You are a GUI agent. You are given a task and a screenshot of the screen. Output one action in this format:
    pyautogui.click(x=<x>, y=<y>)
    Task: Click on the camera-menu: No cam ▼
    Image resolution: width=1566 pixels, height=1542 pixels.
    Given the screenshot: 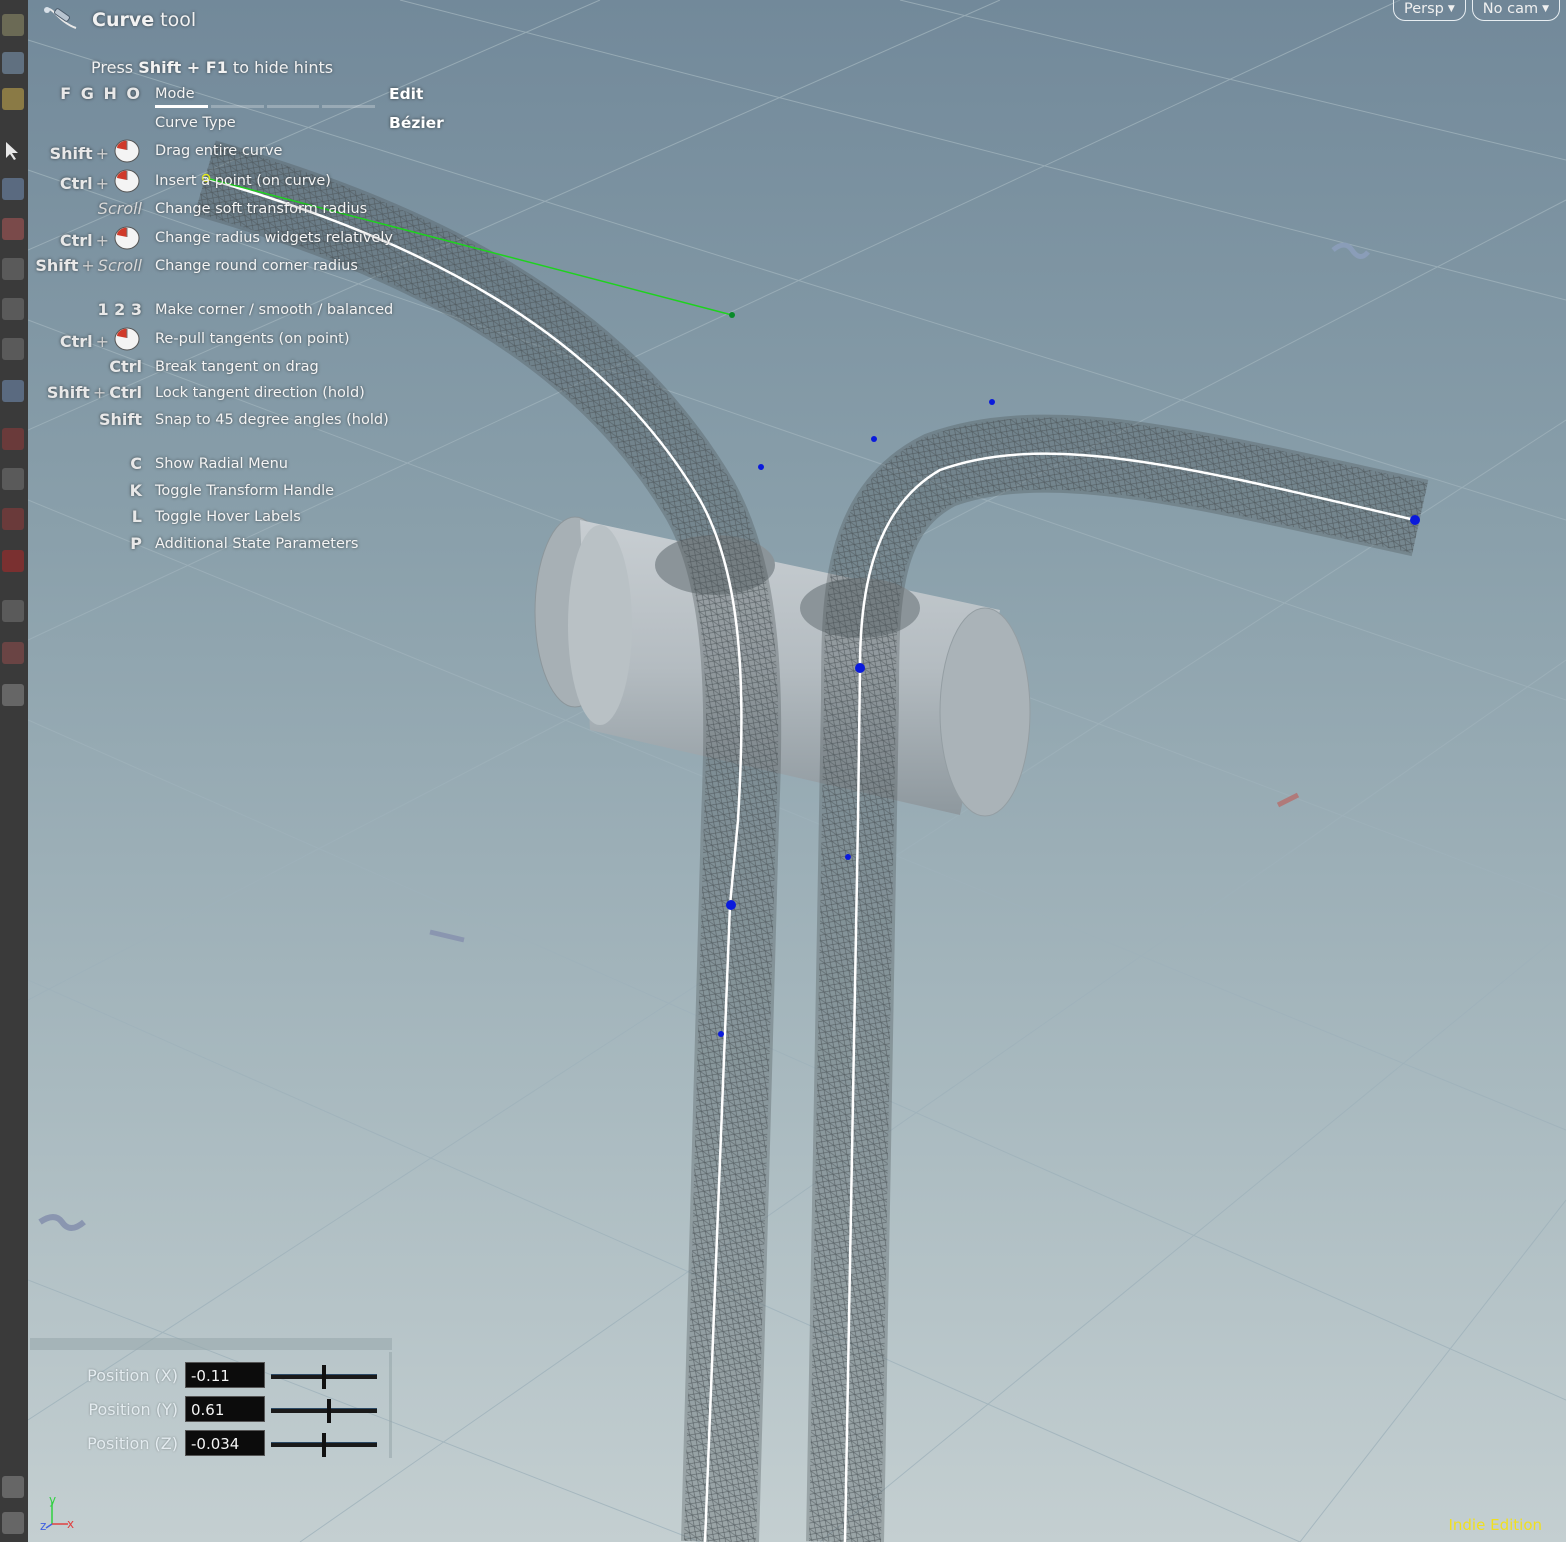 What is the action you would take?
    pyautogui.click(x=1515, y=10)
    